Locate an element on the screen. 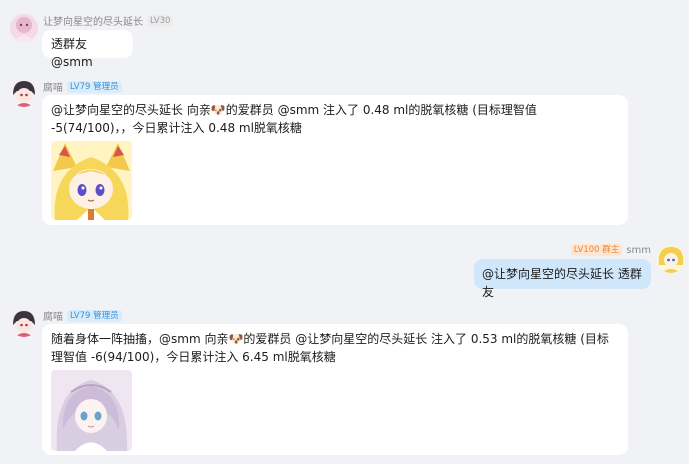  message-text: 透群友@smm is located at coordinates (72, 53).